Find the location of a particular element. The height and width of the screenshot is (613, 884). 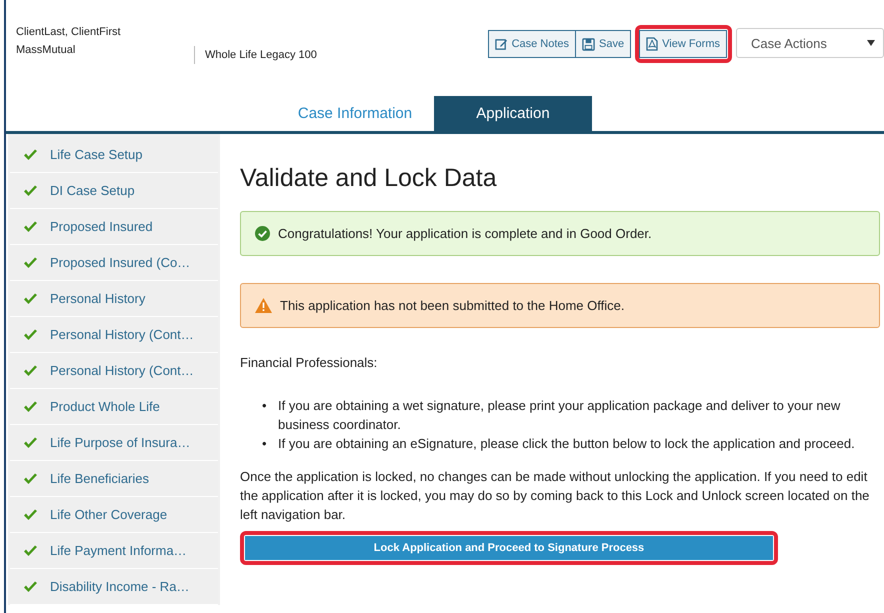

intro-text: Financial Professionals: is located at coordinates (309, 362).